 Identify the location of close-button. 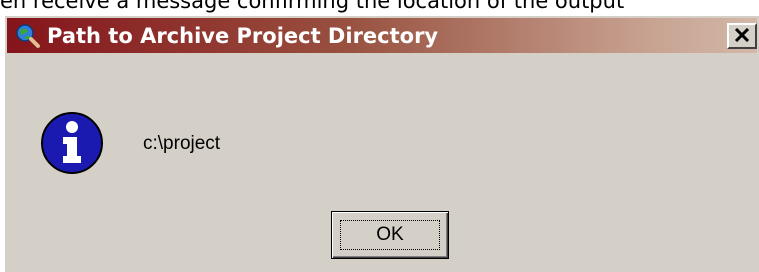
(742, 36).